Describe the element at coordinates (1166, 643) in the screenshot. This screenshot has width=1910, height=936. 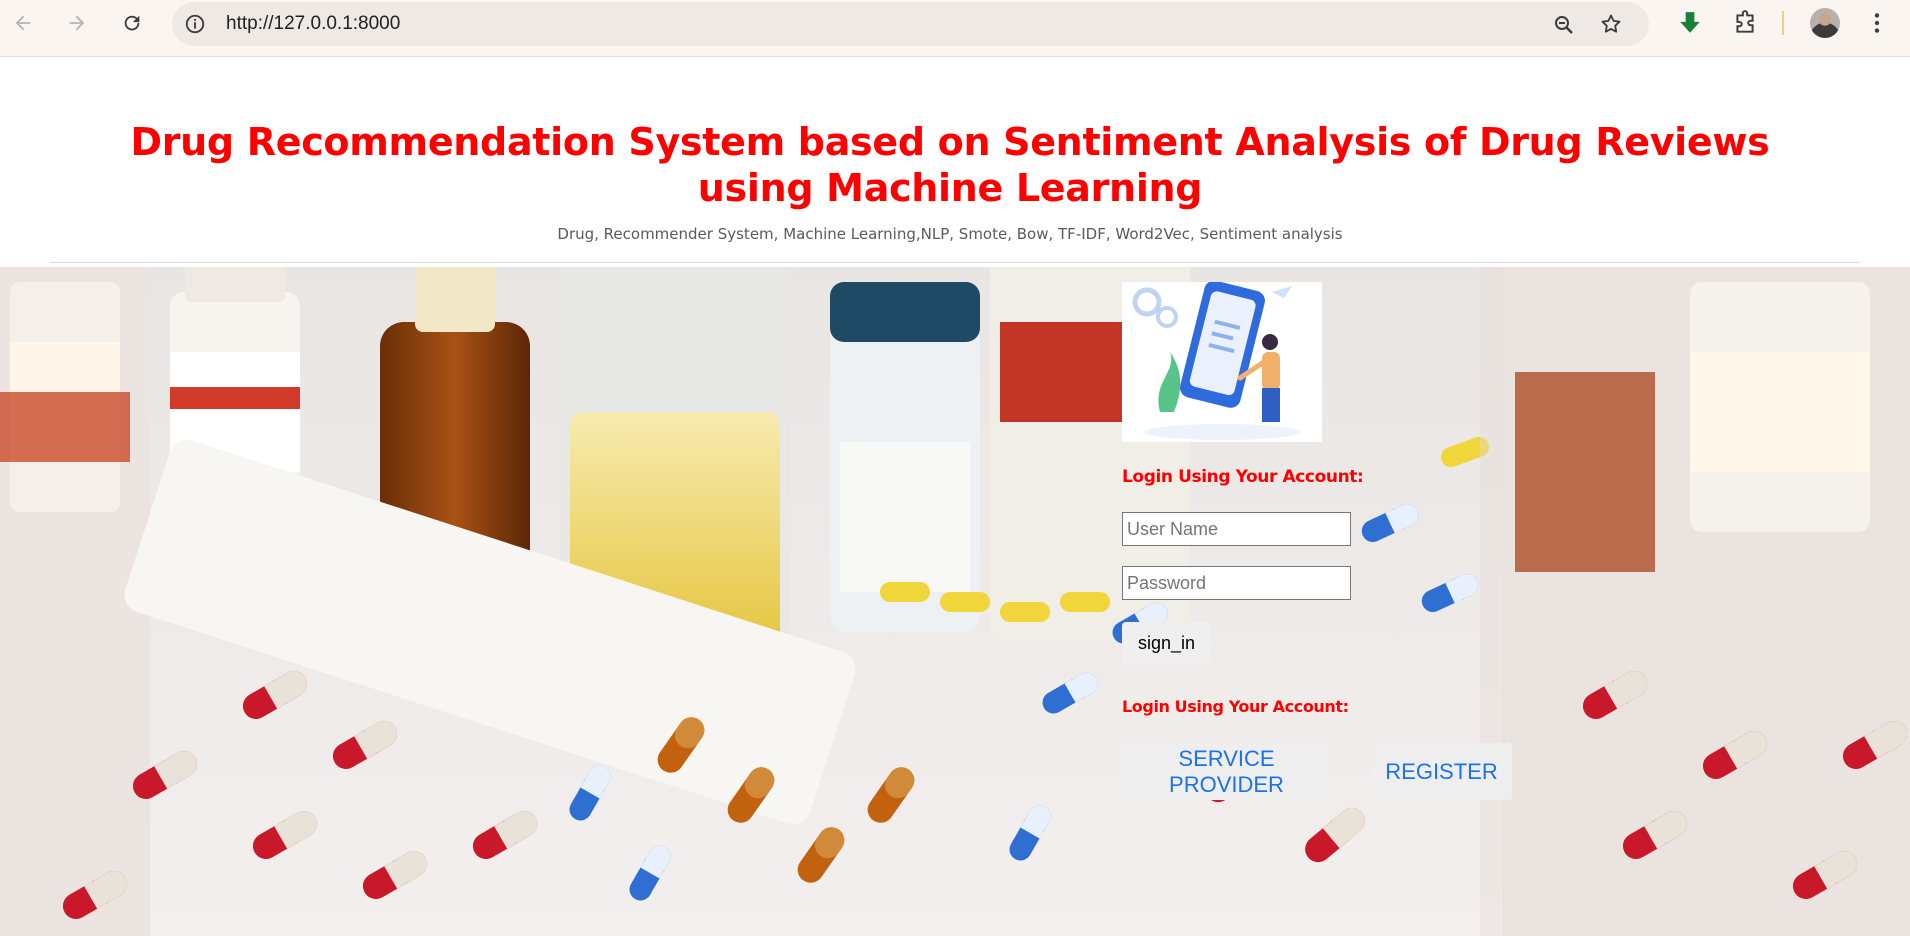
I see `sign-in-button: sign_in` at that location.